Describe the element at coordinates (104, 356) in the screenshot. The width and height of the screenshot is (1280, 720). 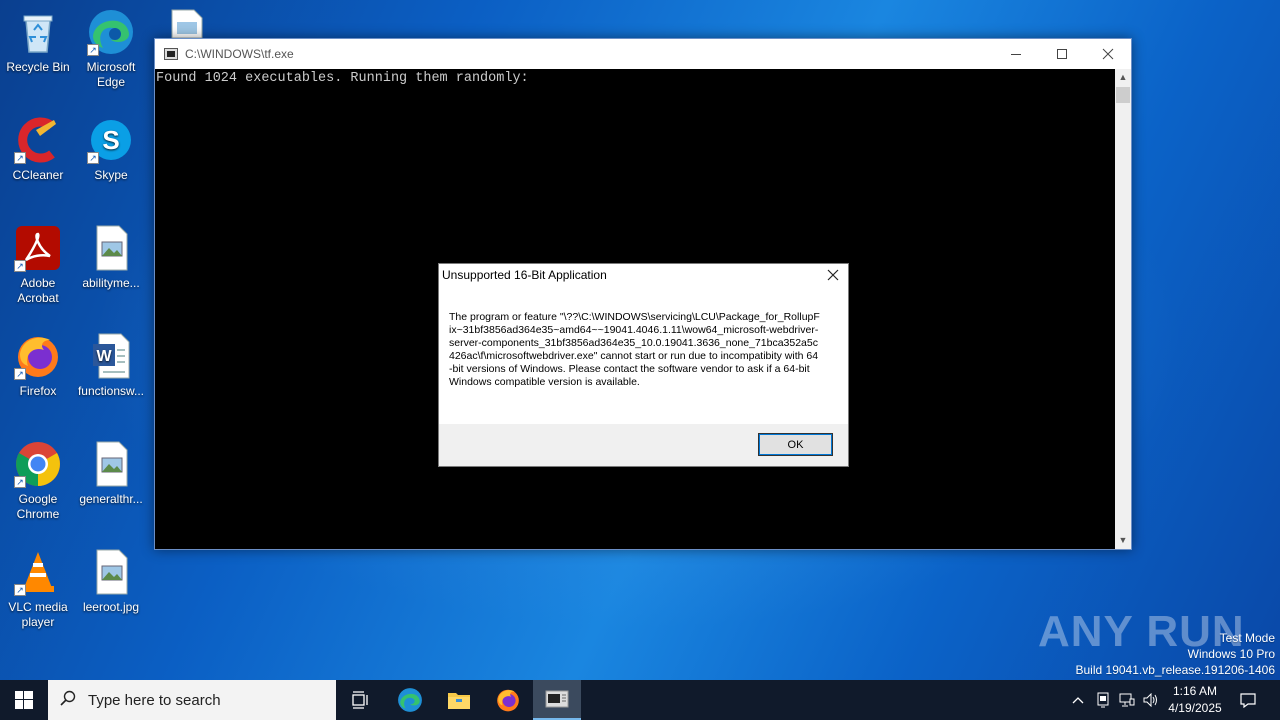
I see `svg-text: W` at that location.